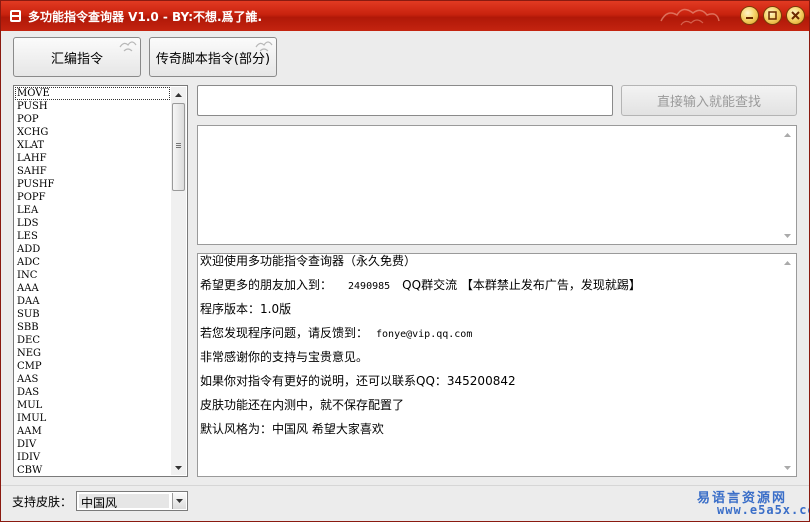 The height and width of the screenshot is (522, 810). What do you see at coordinates (178, 281) in the screenshot?
I see `instruction-list-scrollbar` at bounding box center [178, 281].